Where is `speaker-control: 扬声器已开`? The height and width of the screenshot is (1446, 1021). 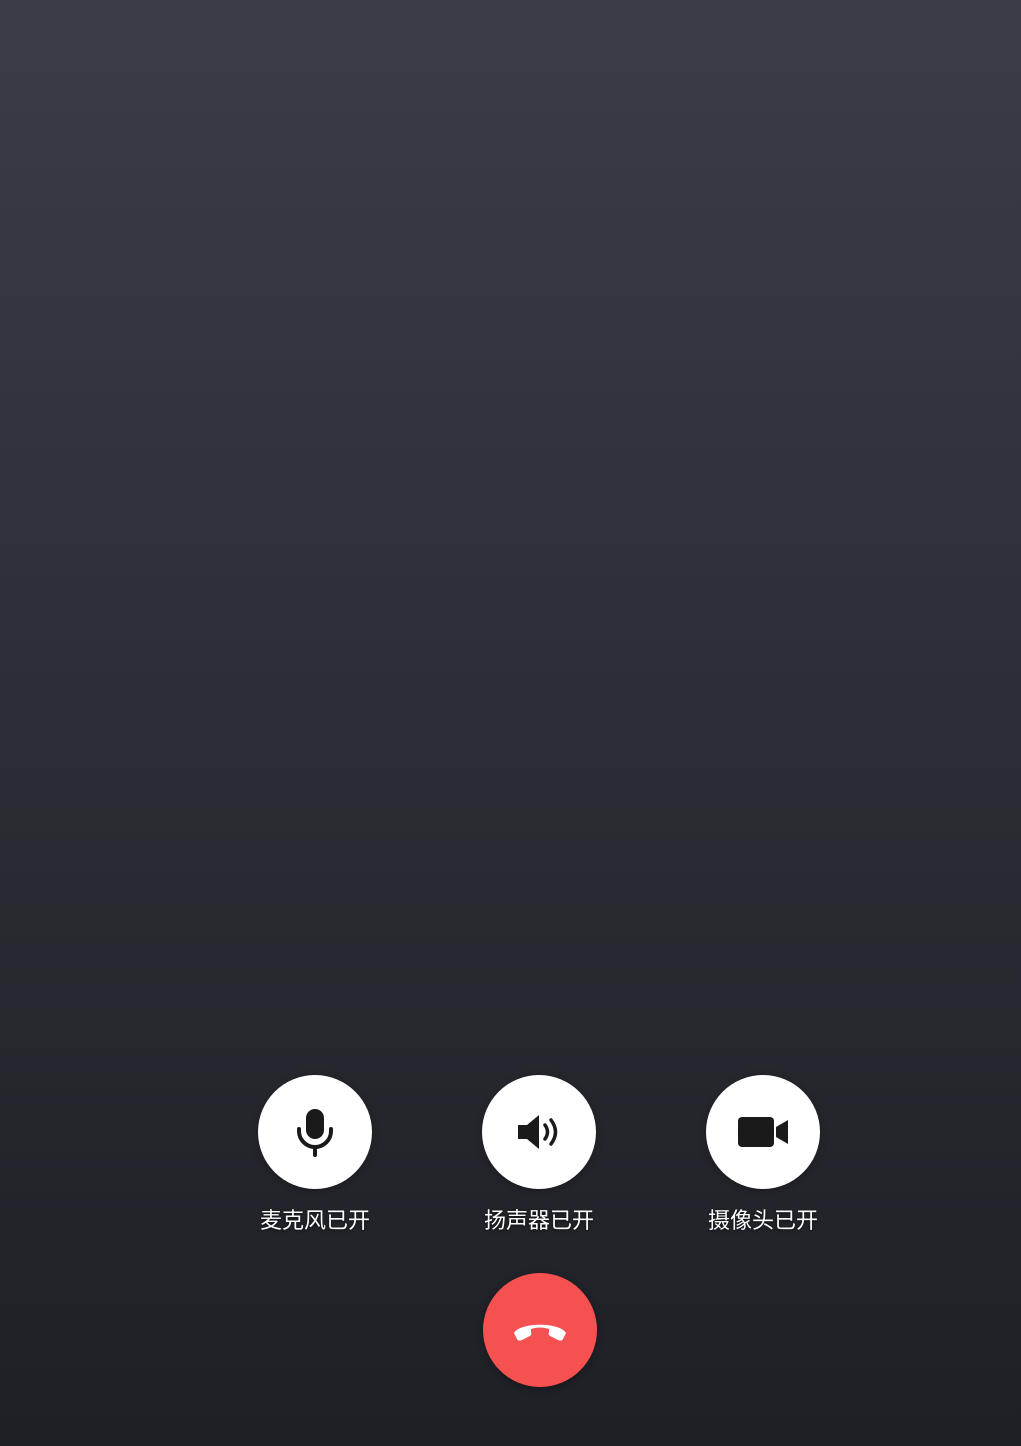 speaker-control: 扬声器已开 is located at coordinates (539, 1155).